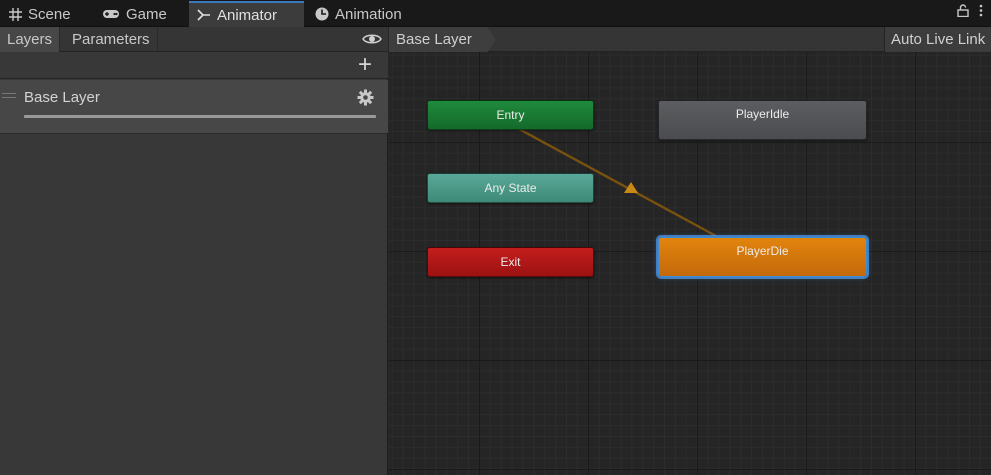 The width and height of the screenshot is (991, 475). I want to click on state-player-idle: PlayerIdle, so click(762, 120).